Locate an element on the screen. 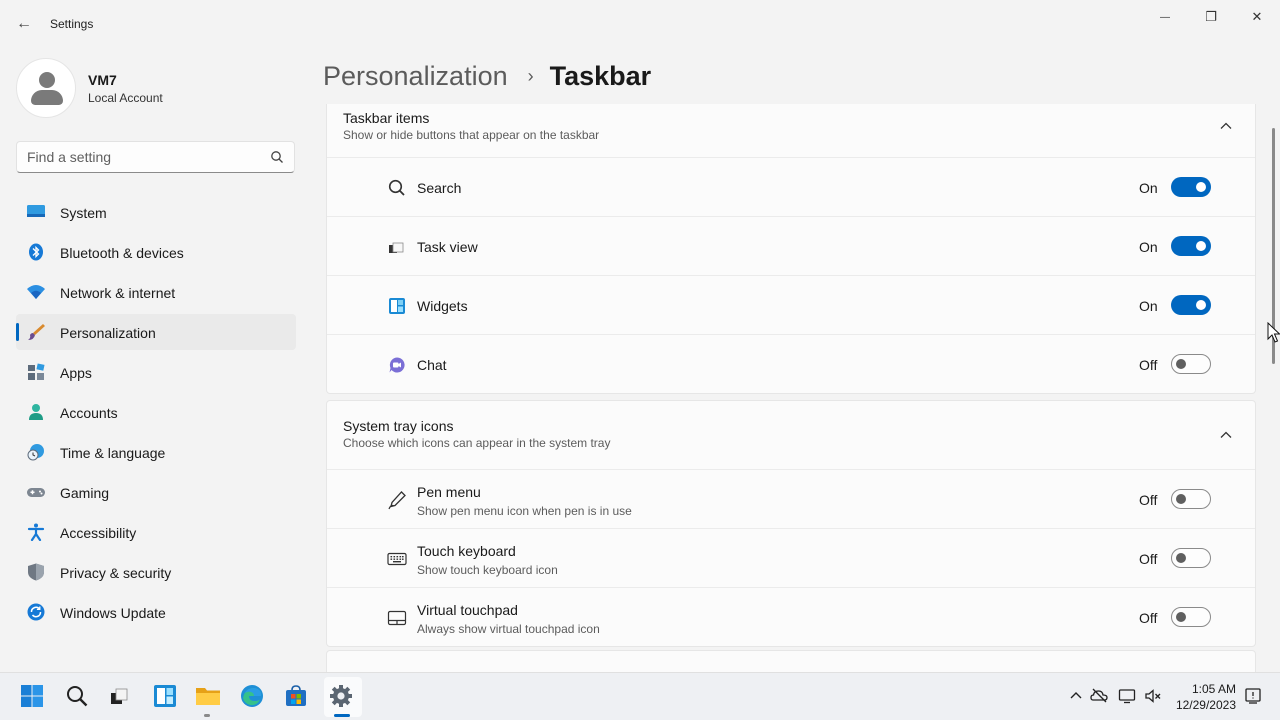 This screenshot has height=720, width=1280. sidebar-item-accounts: Accounts is located at coordinates (156, 412).